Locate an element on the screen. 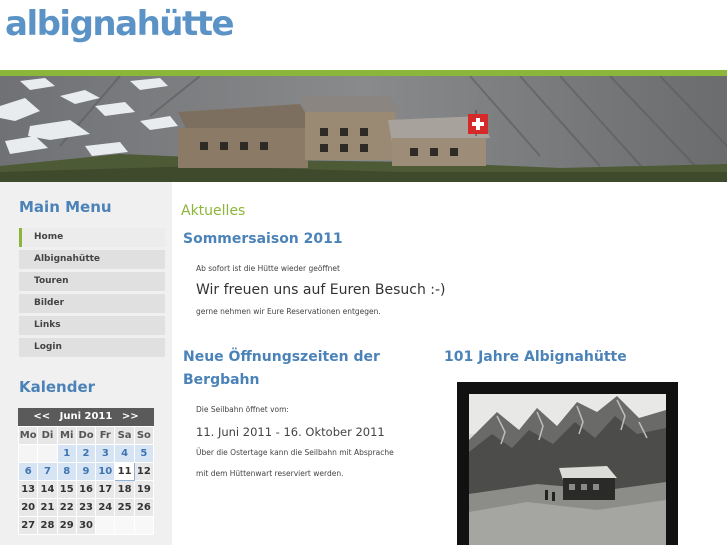 The image size is (727, 545). calendar-day: 16 is located at coordinates (86, 489).